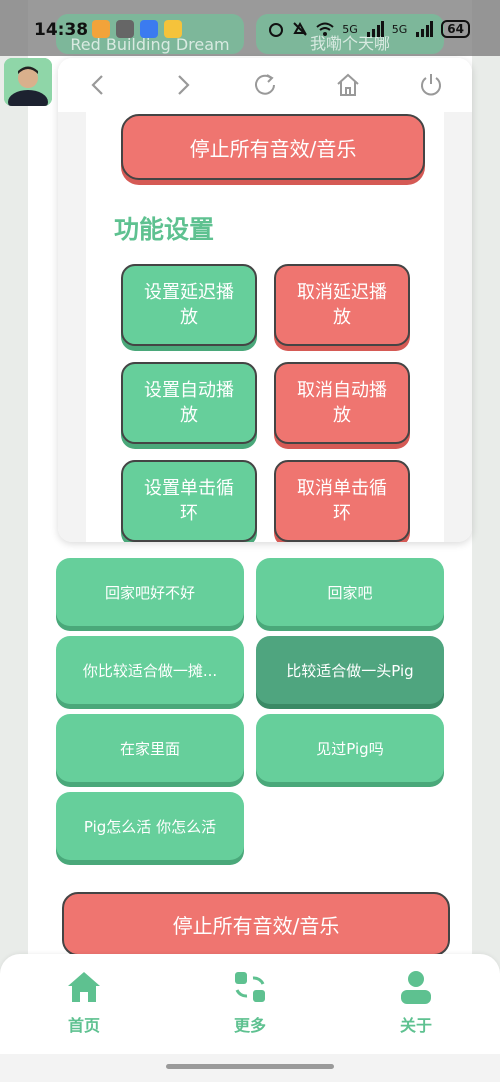 Image resolution: width=500 pixels, height=1082 pixels. I want to click on set-auto-play-button: 设置自动播放, so click(189, 403).